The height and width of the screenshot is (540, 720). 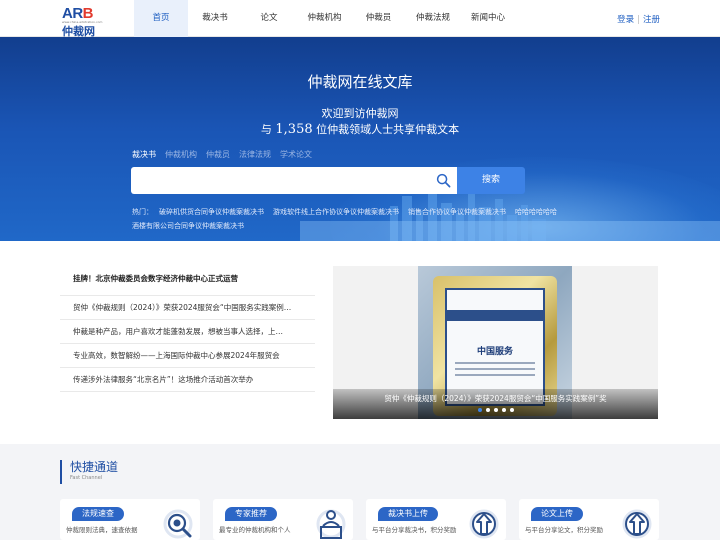 I want to click on hero-subtitle-count: 与 1,358 位仲裁领域人士共享仲裁文本, so click(x=360, y=129).